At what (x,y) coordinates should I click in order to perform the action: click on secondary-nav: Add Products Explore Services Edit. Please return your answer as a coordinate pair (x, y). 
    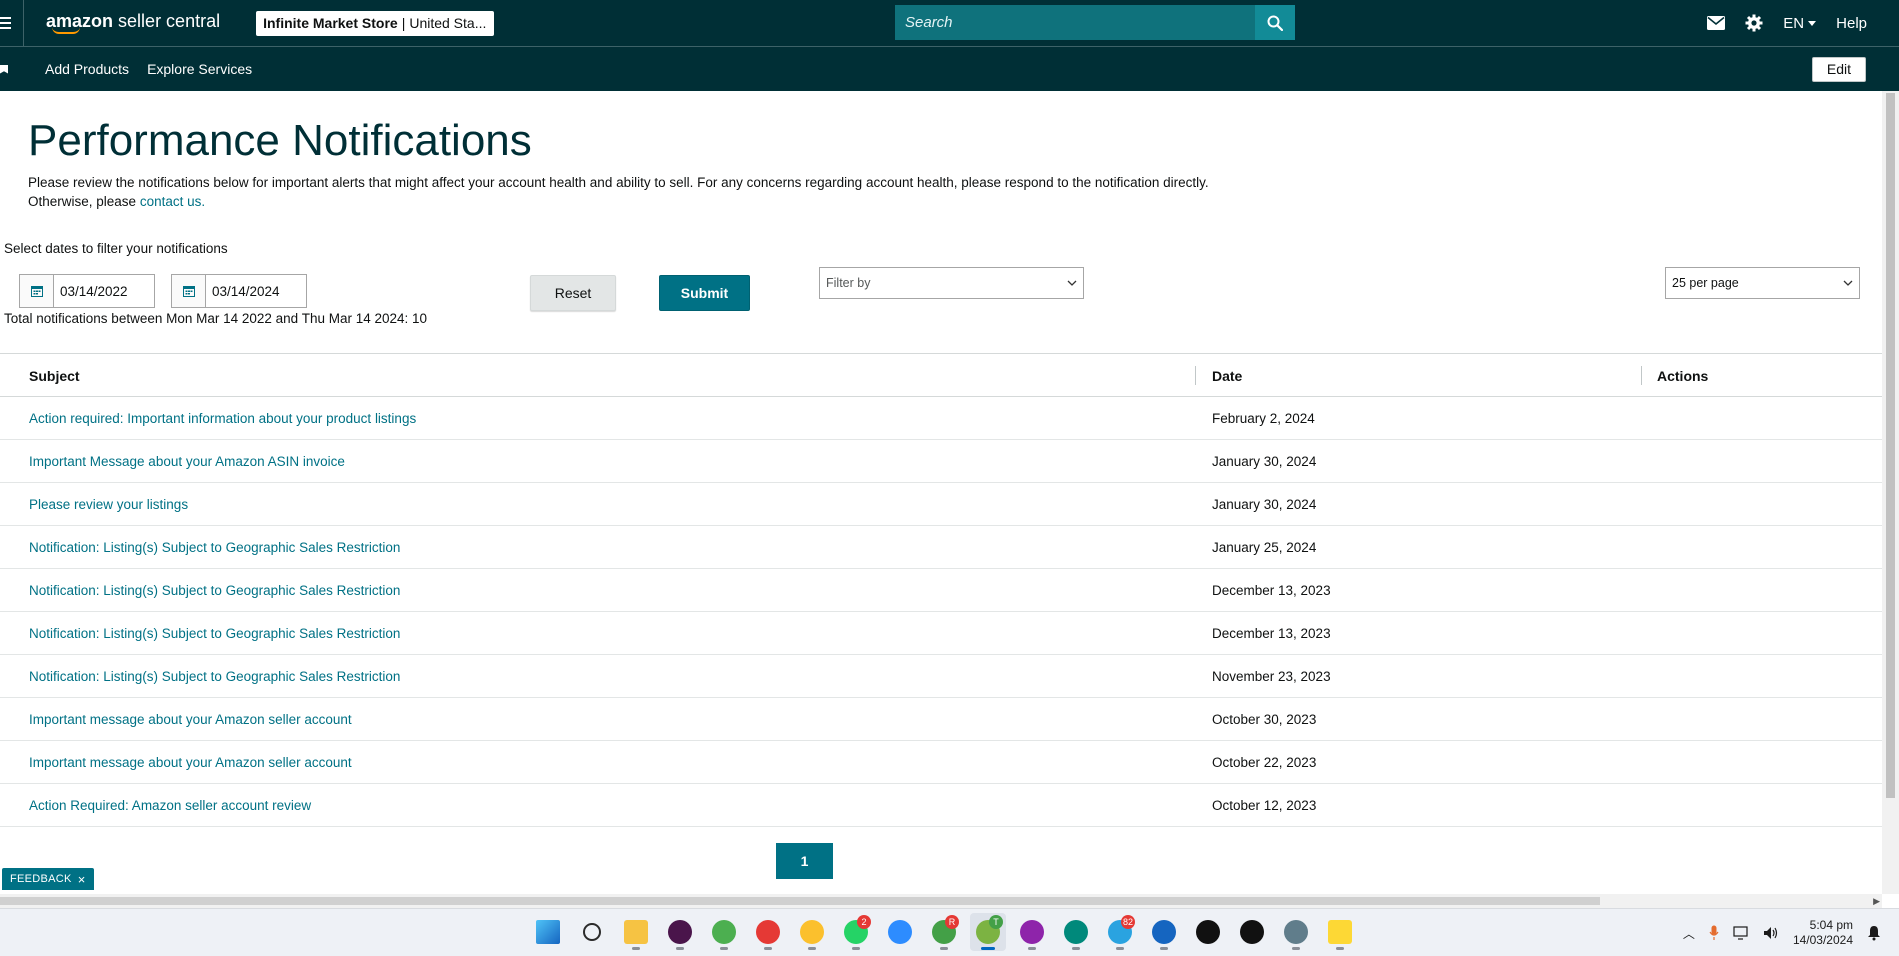
    Looking at the image, I should click on (949, 68).